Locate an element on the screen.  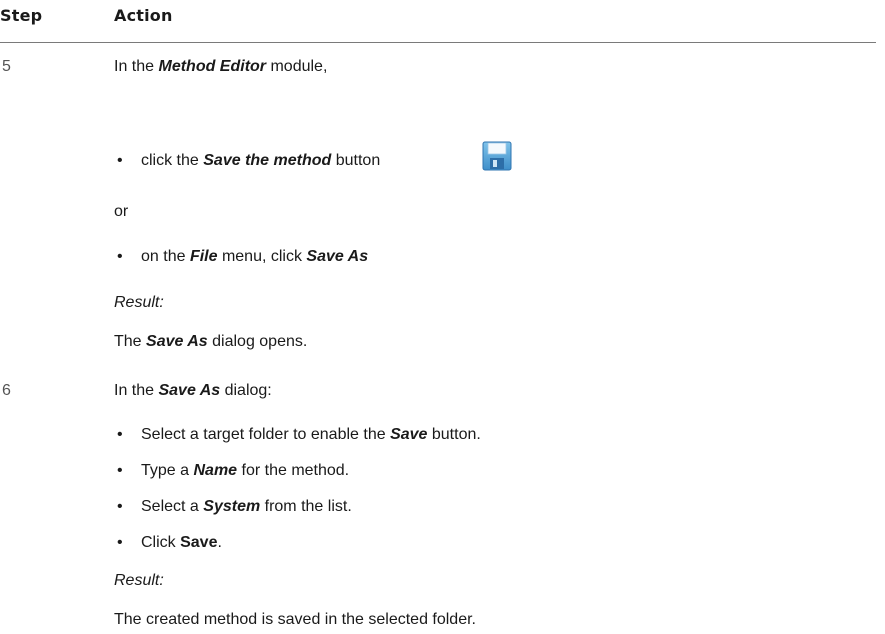
list-item-text-end: button. is located at coordinates (454, 434).